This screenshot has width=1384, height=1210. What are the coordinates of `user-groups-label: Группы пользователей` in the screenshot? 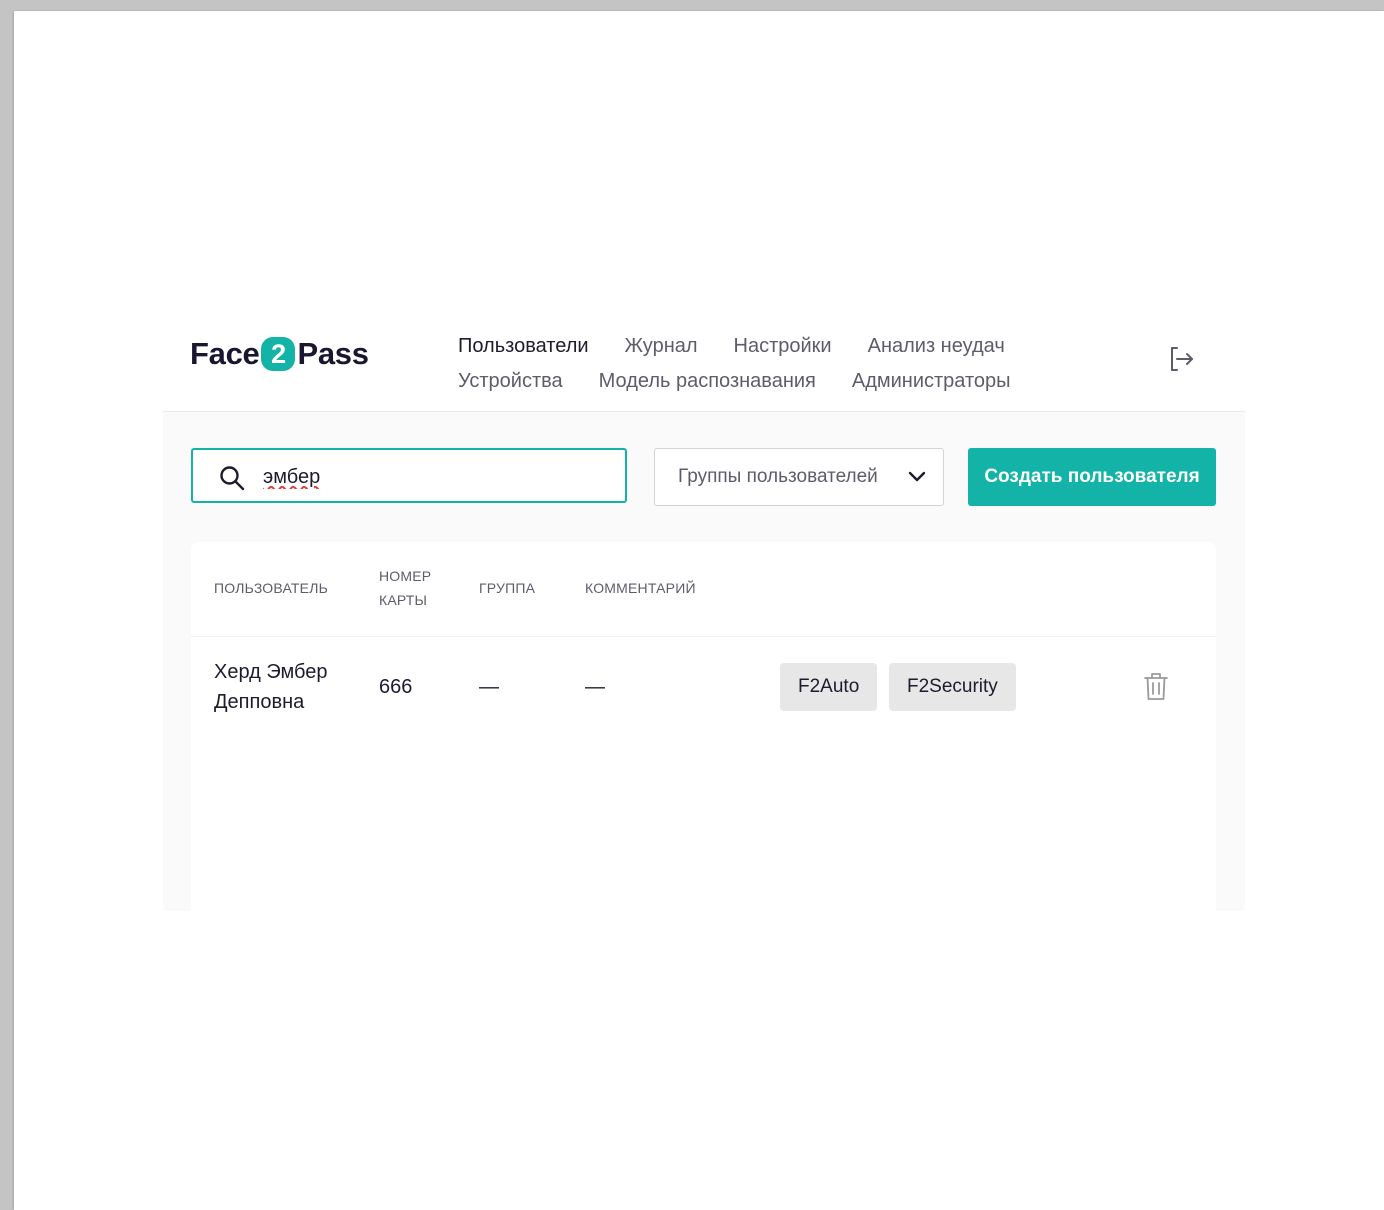 It's located at (778, 476).